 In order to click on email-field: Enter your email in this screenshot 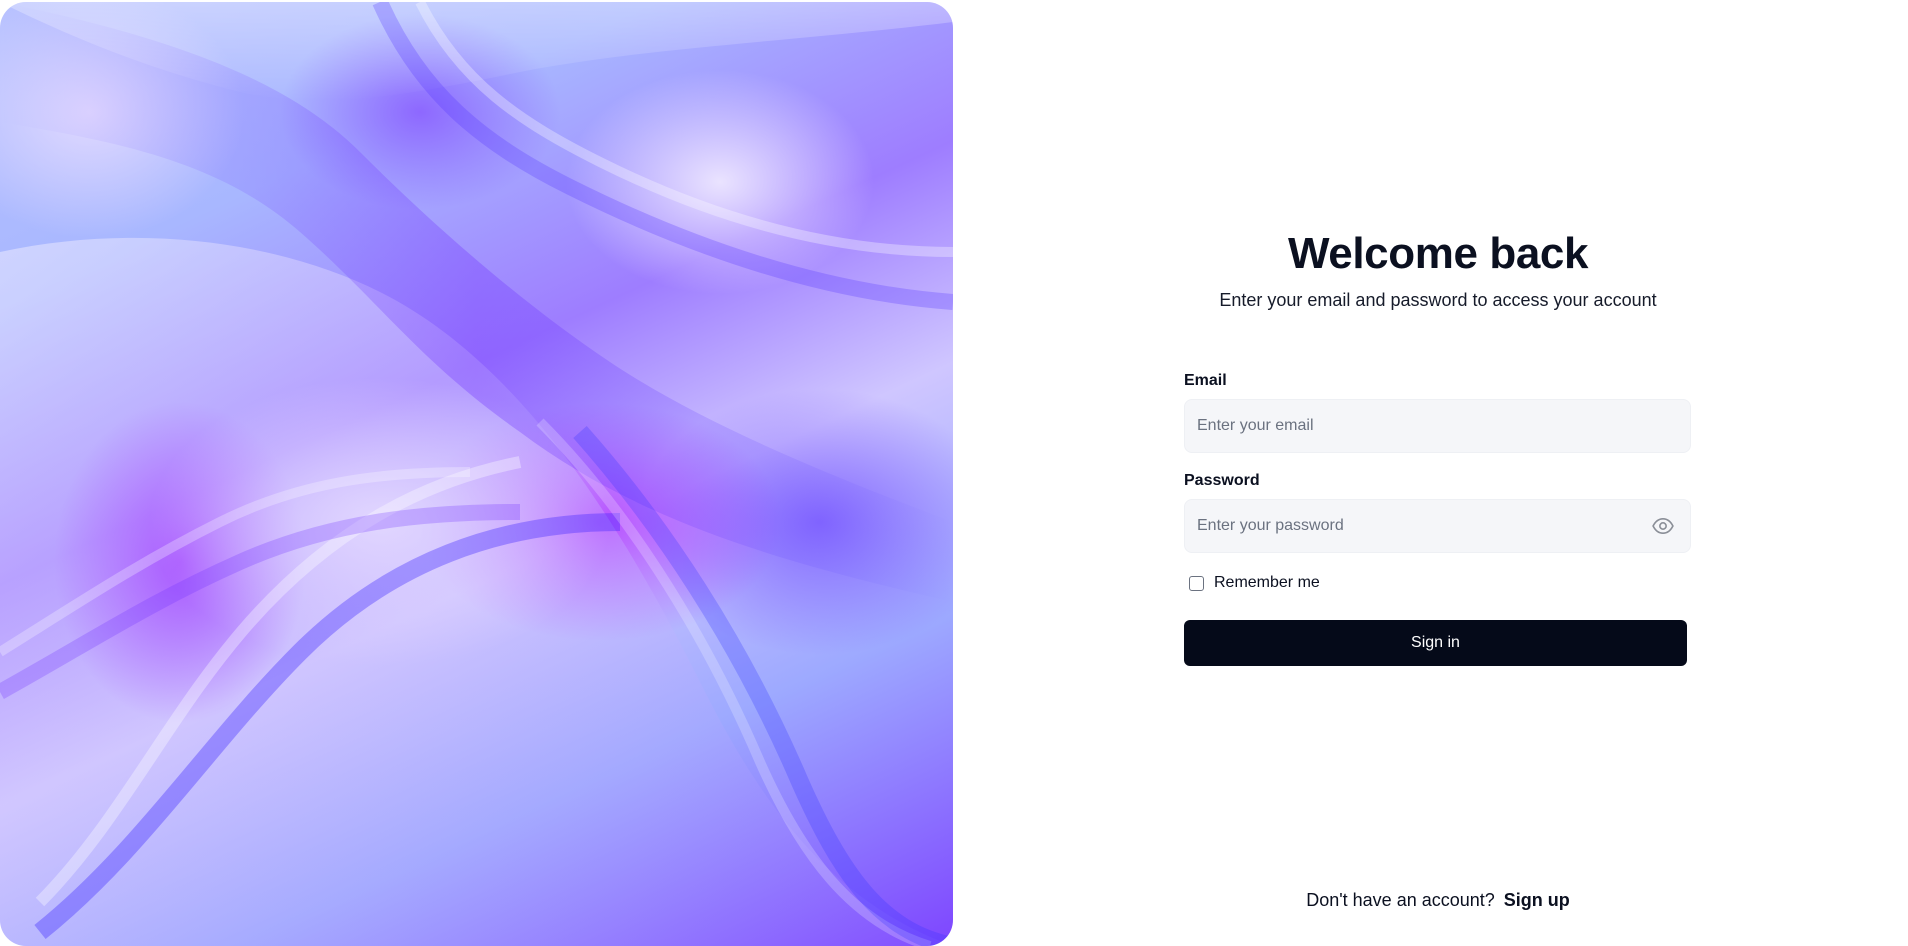, I will do `click(1437, 426)`.